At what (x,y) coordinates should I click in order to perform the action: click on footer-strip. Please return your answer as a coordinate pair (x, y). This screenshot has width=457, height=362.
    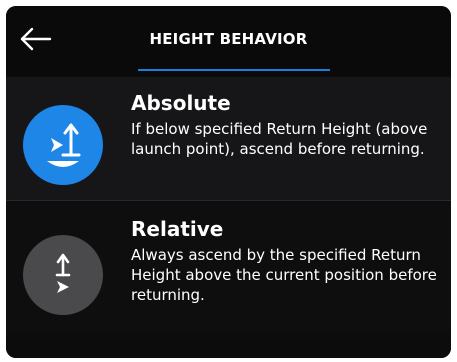
    Looking at the image, I should click on (228, 345).